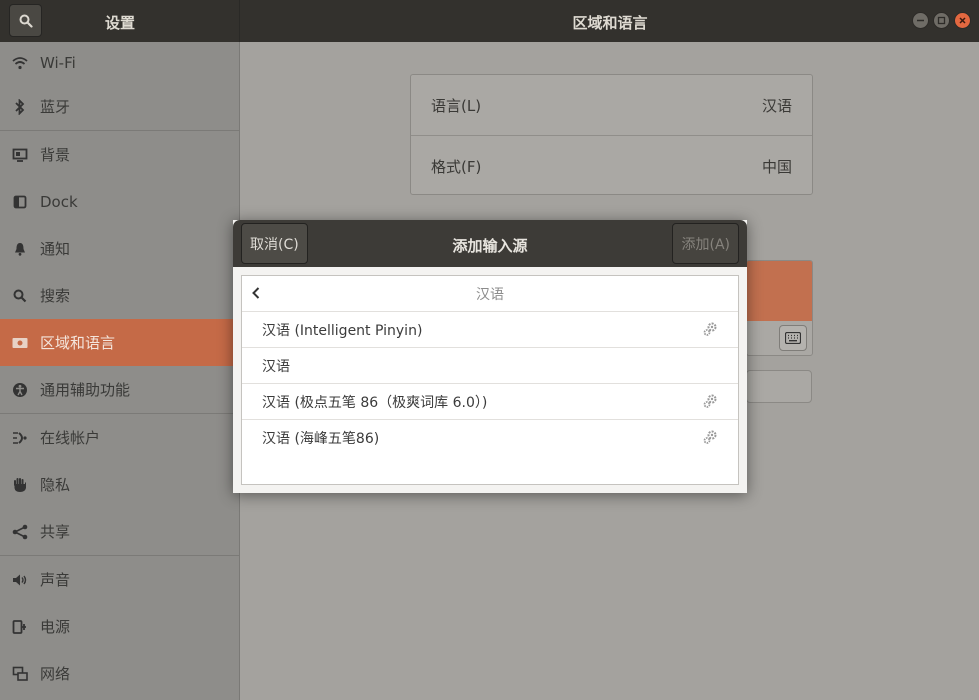 The image size is (979, 700). I want to click on share-icon, so click(20, 532).